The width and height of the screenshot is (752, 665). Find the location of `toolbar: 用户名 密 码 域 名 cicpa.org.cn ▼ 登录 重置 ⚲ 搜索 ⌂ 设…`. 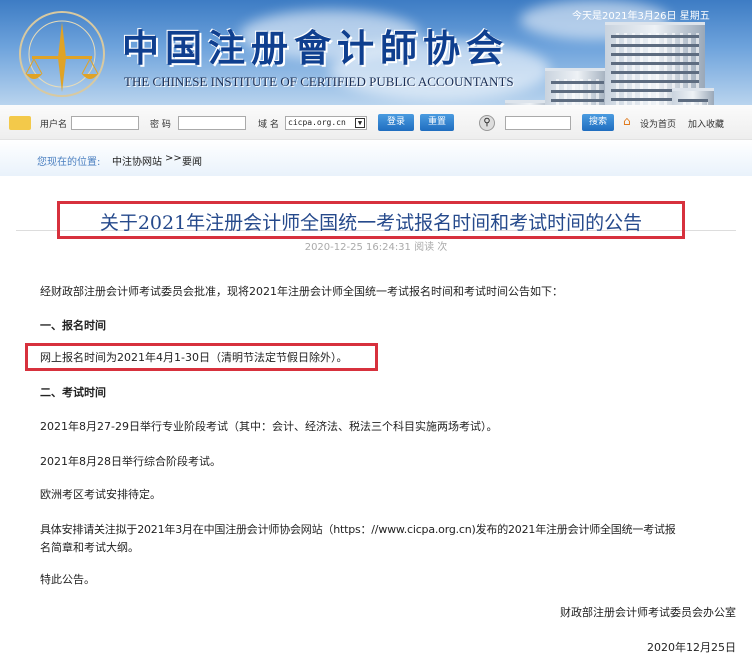

toolbar: 用户名 密 码 域 名 cicpa.org.cn ▼ 登录 重置 ⚲ 搜索 ⌂ 设… is located at coordinates (376, 122).